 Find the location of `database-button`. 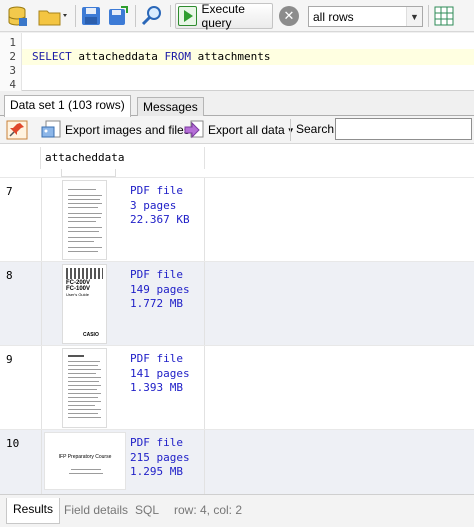

database-button is located at coordinates (17, 16).